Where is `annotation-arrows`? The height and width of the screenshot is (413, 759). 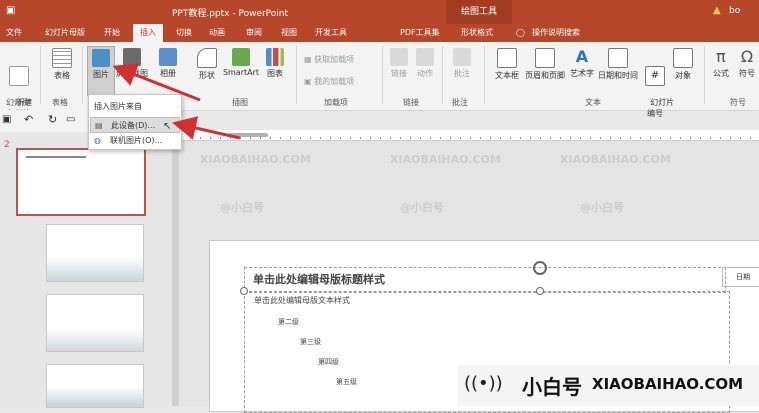
annotation-arrows is located at coordinates (176, 101).